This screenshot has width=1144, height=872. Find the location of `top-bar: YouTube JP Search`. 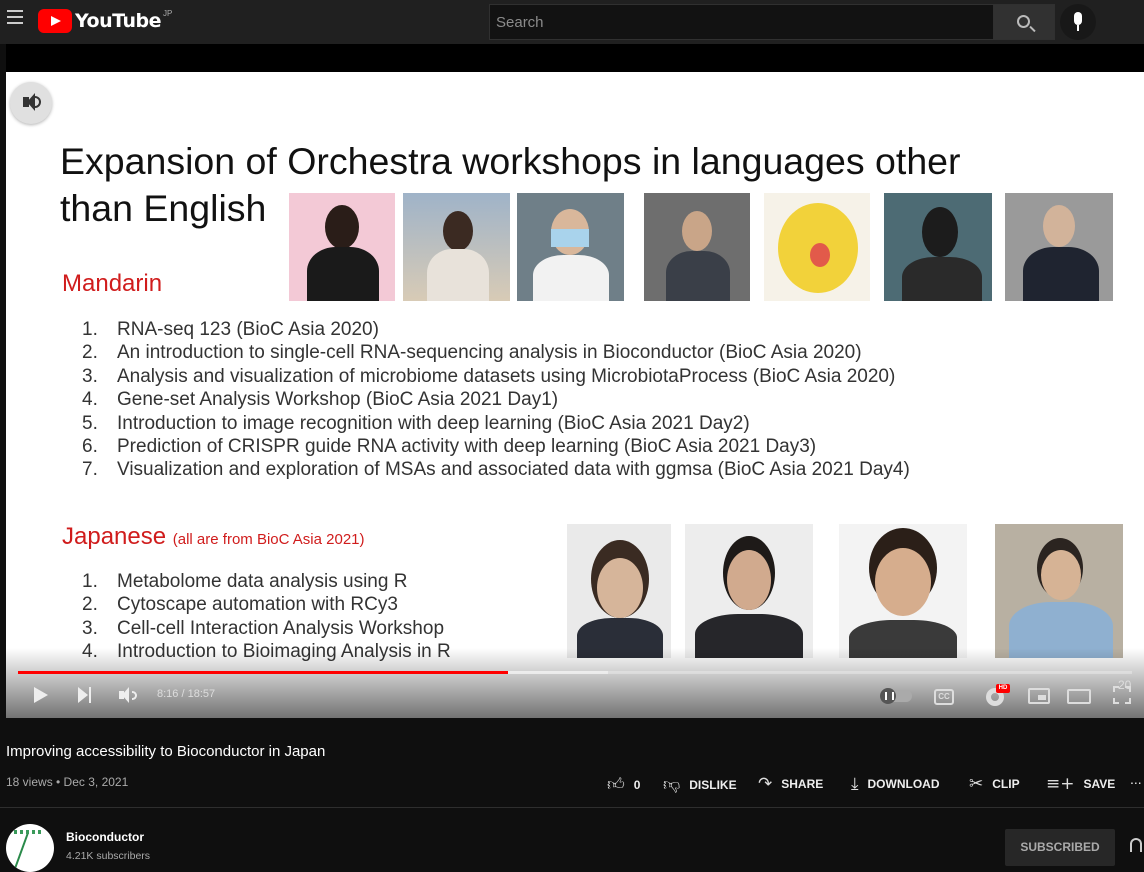

top-bar: YouTube JP Search is located at coordinates (572, 22).